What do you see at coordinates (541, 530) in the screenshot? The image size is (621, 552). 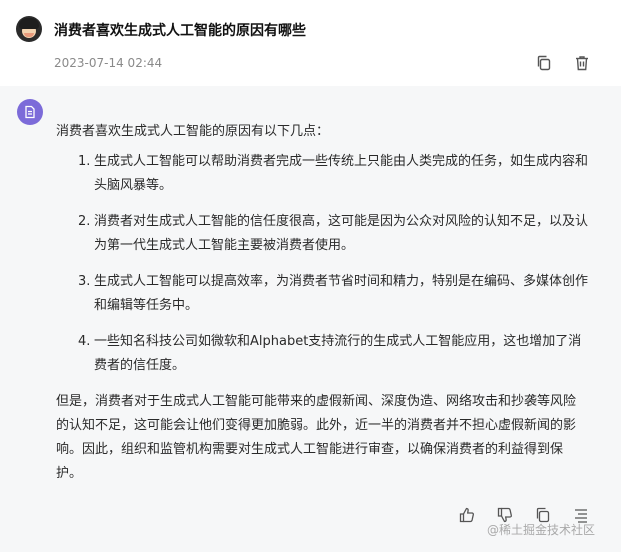 I see `watermark: @稀土掘金技术社区` at bounding box center [541, 530].